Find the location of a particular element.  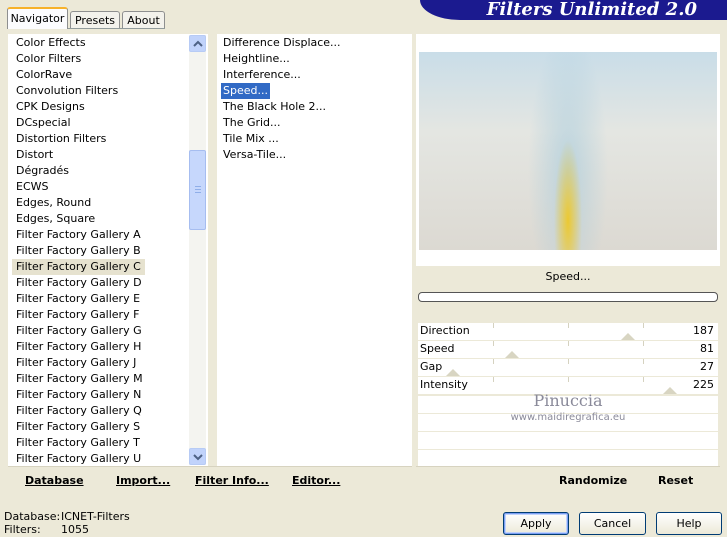

status-filters-value: 1055 is located at coordinates (75, 529).